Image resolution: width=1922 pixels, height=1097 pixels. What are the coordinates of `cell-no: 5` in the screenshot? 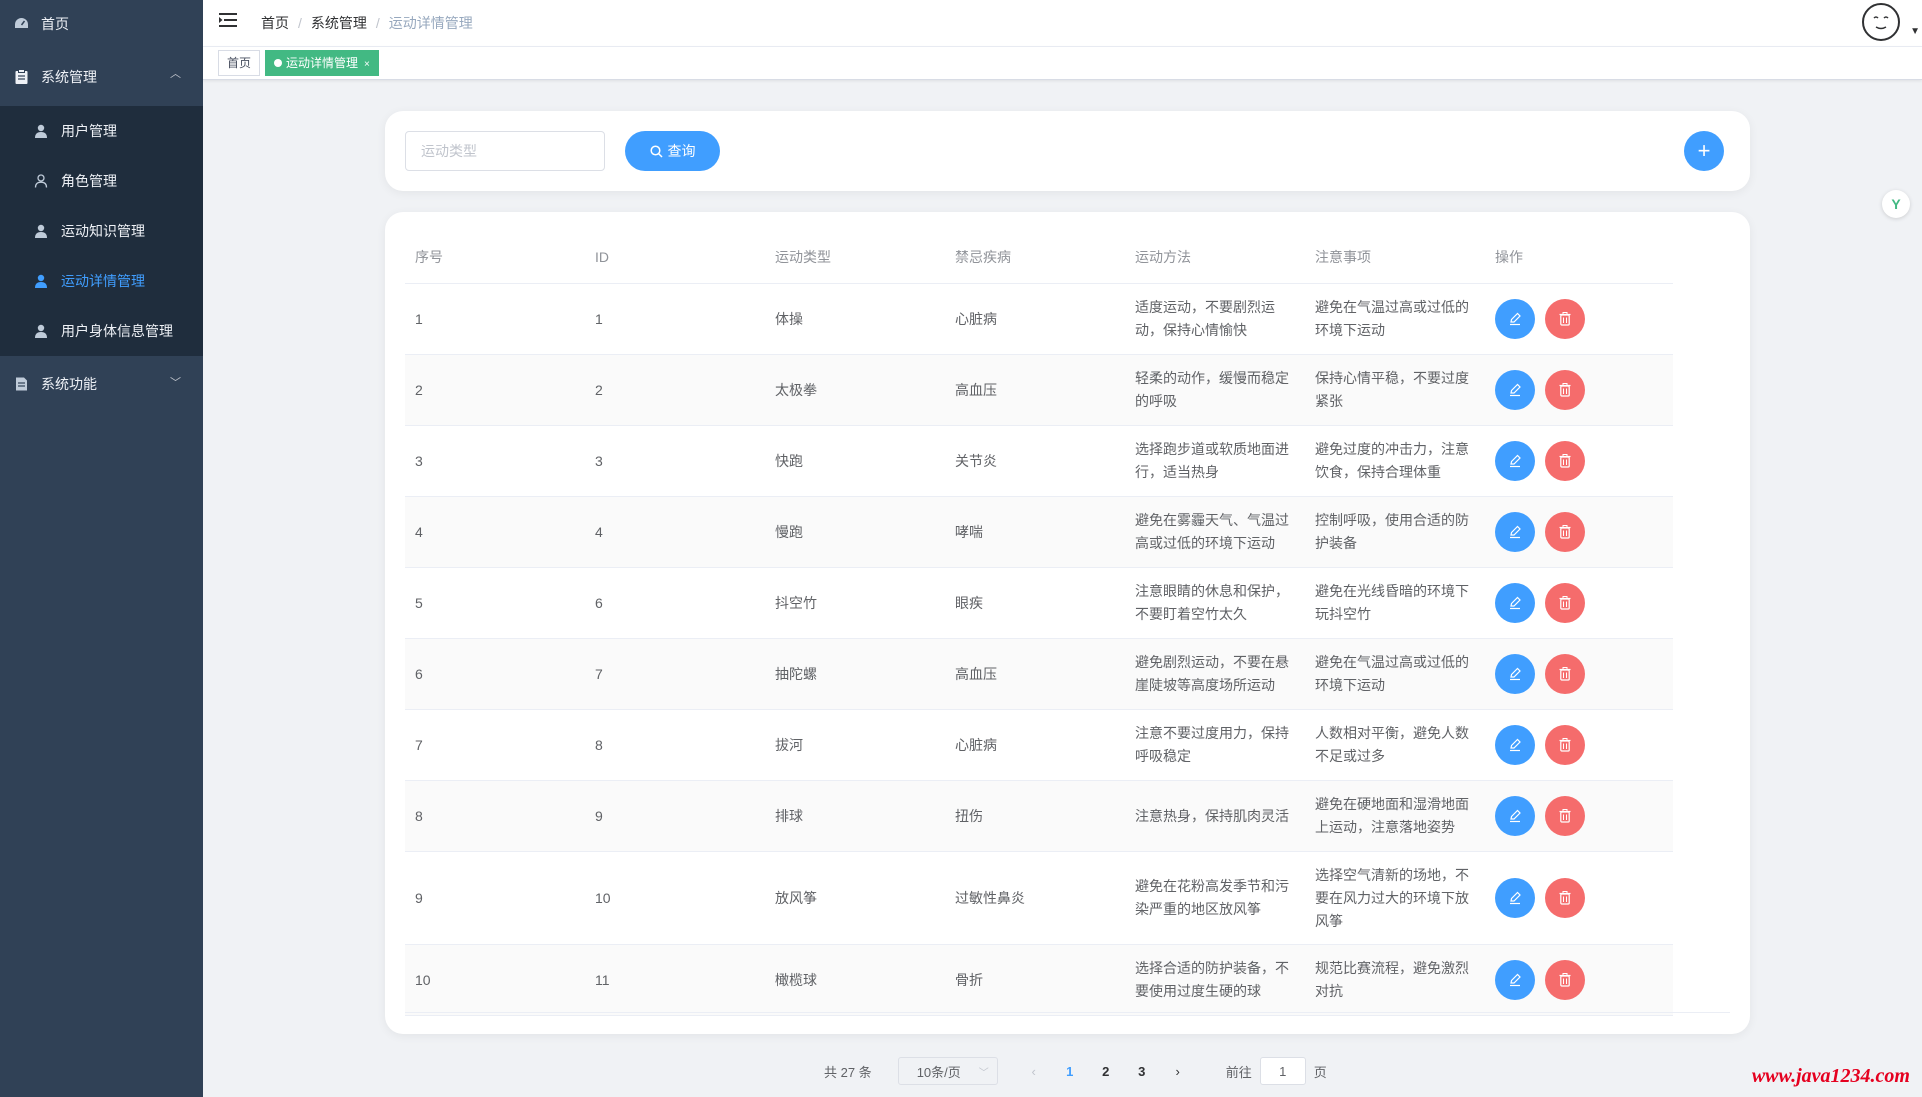 It's located at (419, 602).